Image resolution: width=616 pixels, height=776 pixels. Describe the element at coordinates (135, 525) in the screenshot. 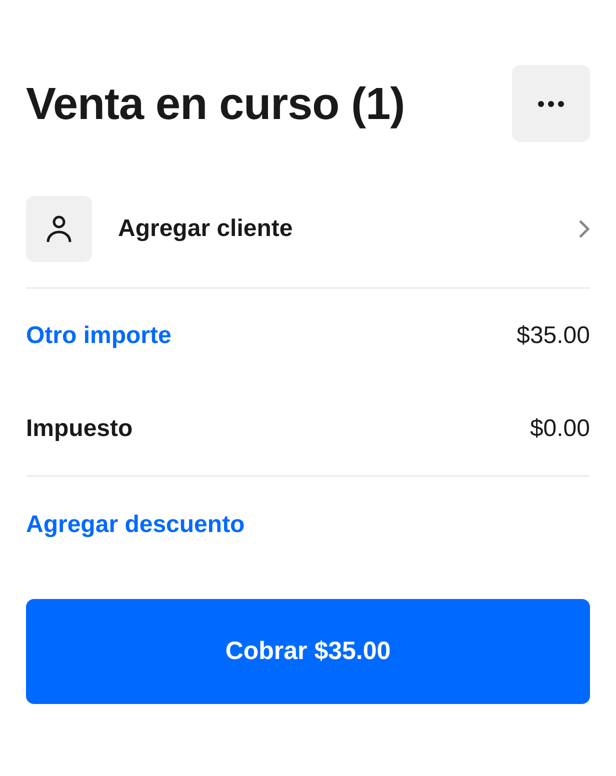

I see `add-discount-link: Agregar descuento` at that location.